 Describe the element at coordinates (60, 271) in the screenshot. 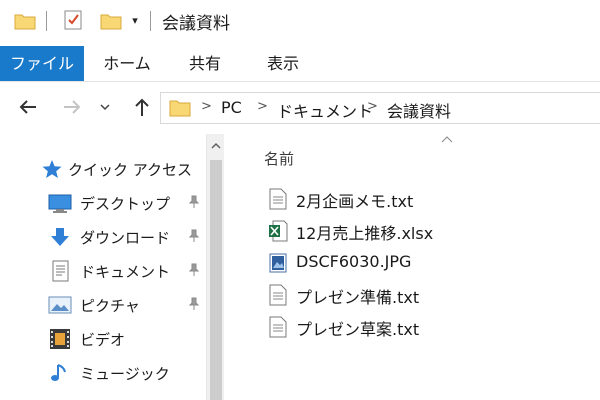

I see `documents-icon` at that location.